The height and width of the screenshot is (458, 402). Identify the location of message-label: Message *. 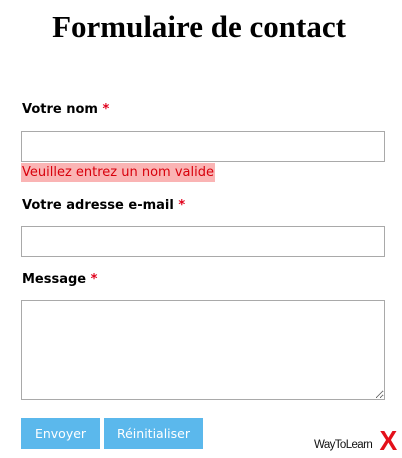
(59, 280).